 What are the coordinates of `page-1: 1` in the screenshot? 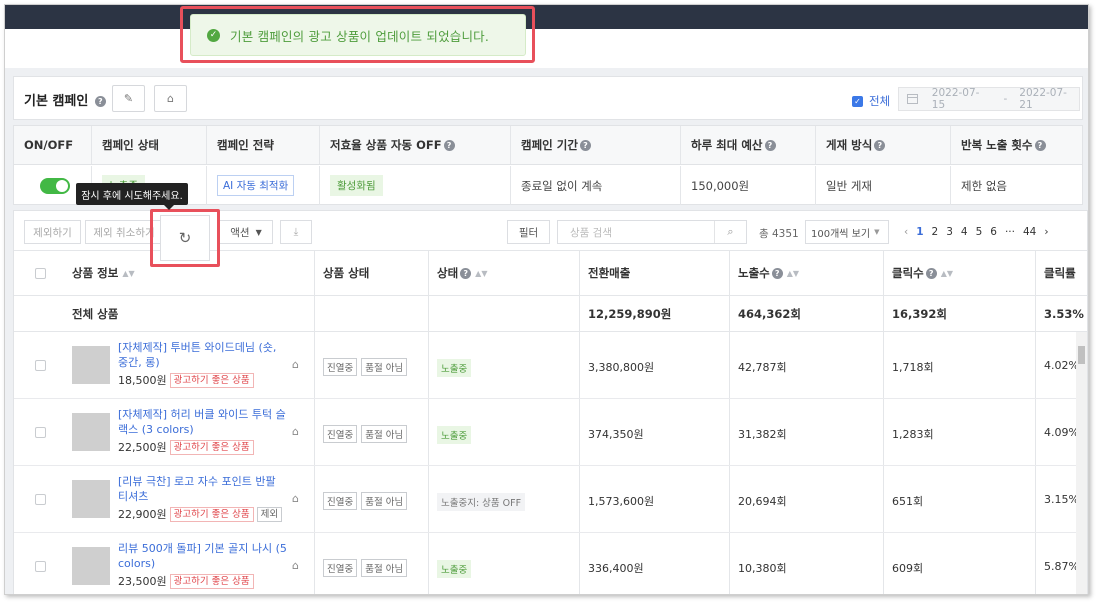 It's located at (919, 232).